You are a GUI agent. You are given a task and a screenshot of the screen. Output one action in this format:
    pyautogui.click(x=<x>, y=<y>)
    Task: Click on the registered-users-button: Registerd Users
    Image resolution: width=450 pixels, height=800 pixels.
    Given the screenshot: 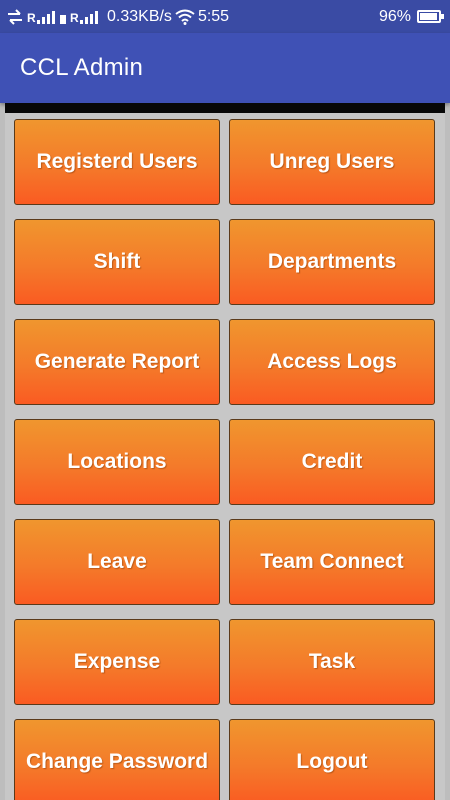 What is the action you would take?
    pyautogui.click(x=117, y=162)
    